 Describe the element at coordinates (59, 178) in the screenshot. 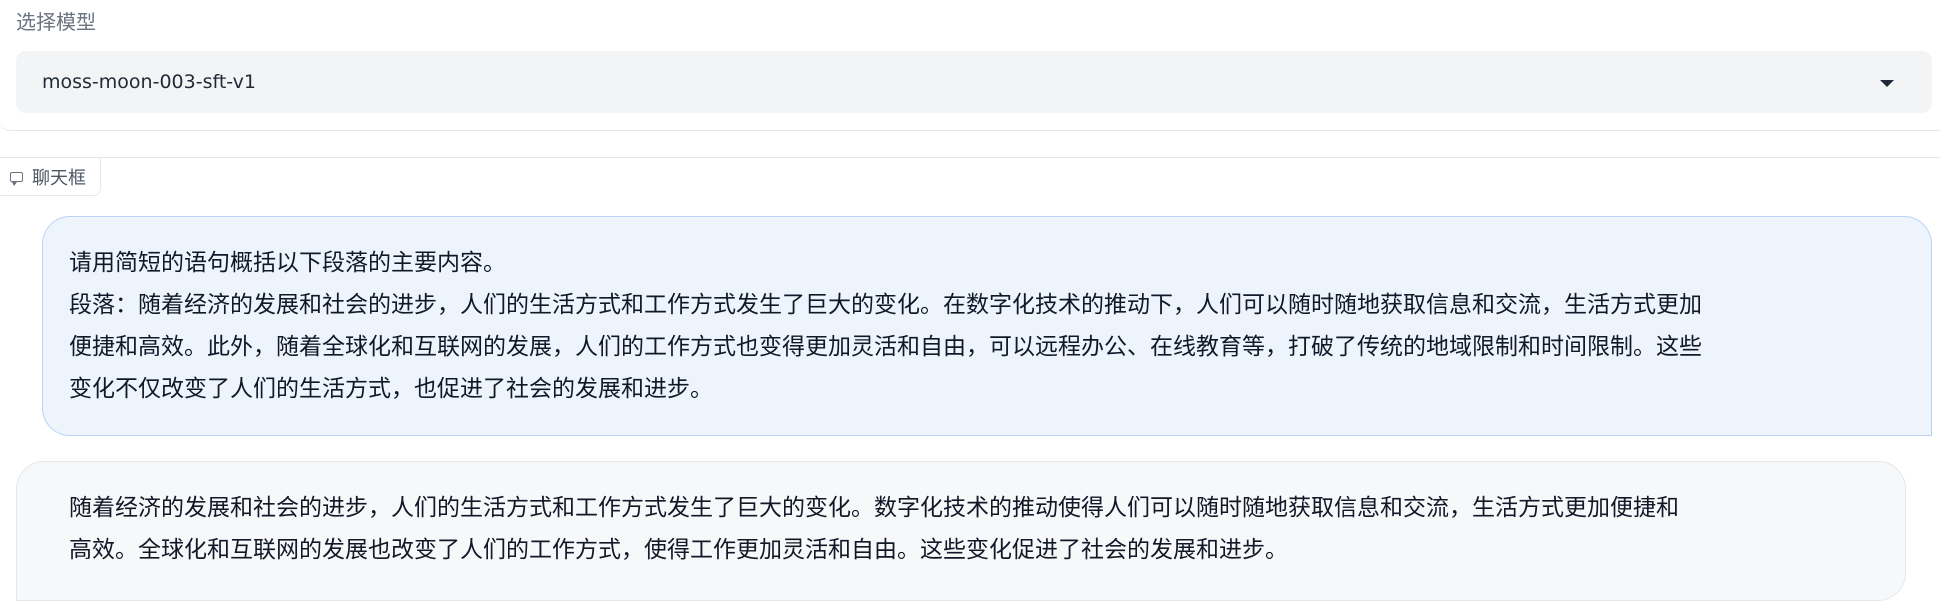

I see `chatbot-label-text: 聊天框` at that location.